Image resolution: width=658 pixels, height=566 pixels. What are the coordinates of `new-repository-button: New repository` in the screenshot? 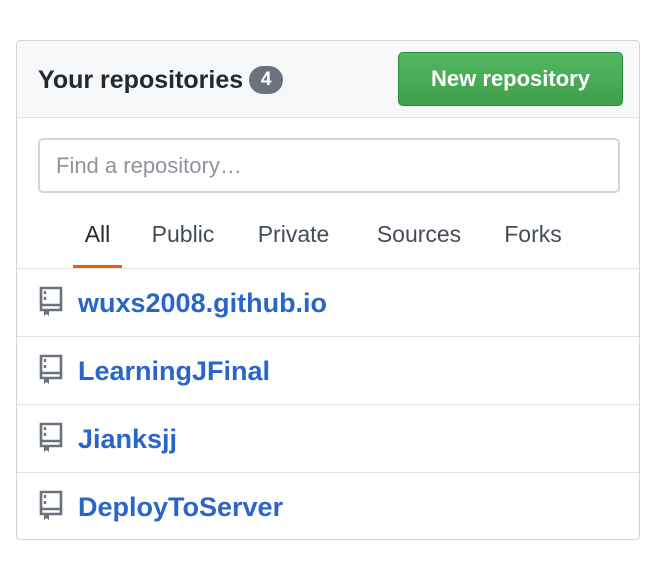 It's located at (510, 79).